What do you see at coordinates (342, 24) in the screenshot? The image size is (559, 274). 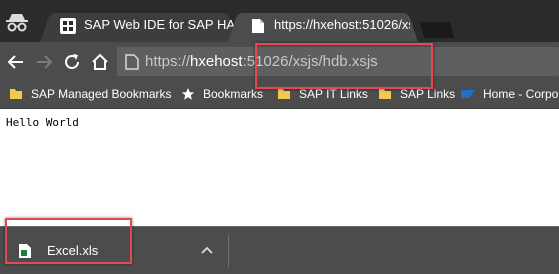 I see `tab-title: https://hxehost:51026/xs` at bounding box center [342, 24].